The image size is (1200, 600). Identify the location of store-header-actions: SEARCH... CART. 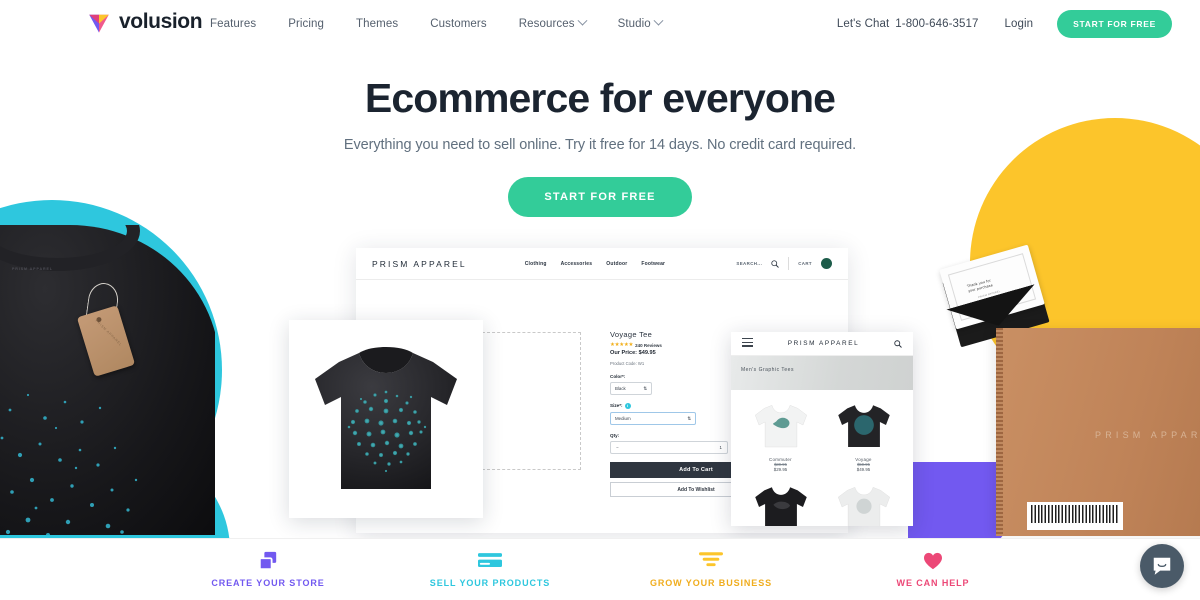
(784, 263).